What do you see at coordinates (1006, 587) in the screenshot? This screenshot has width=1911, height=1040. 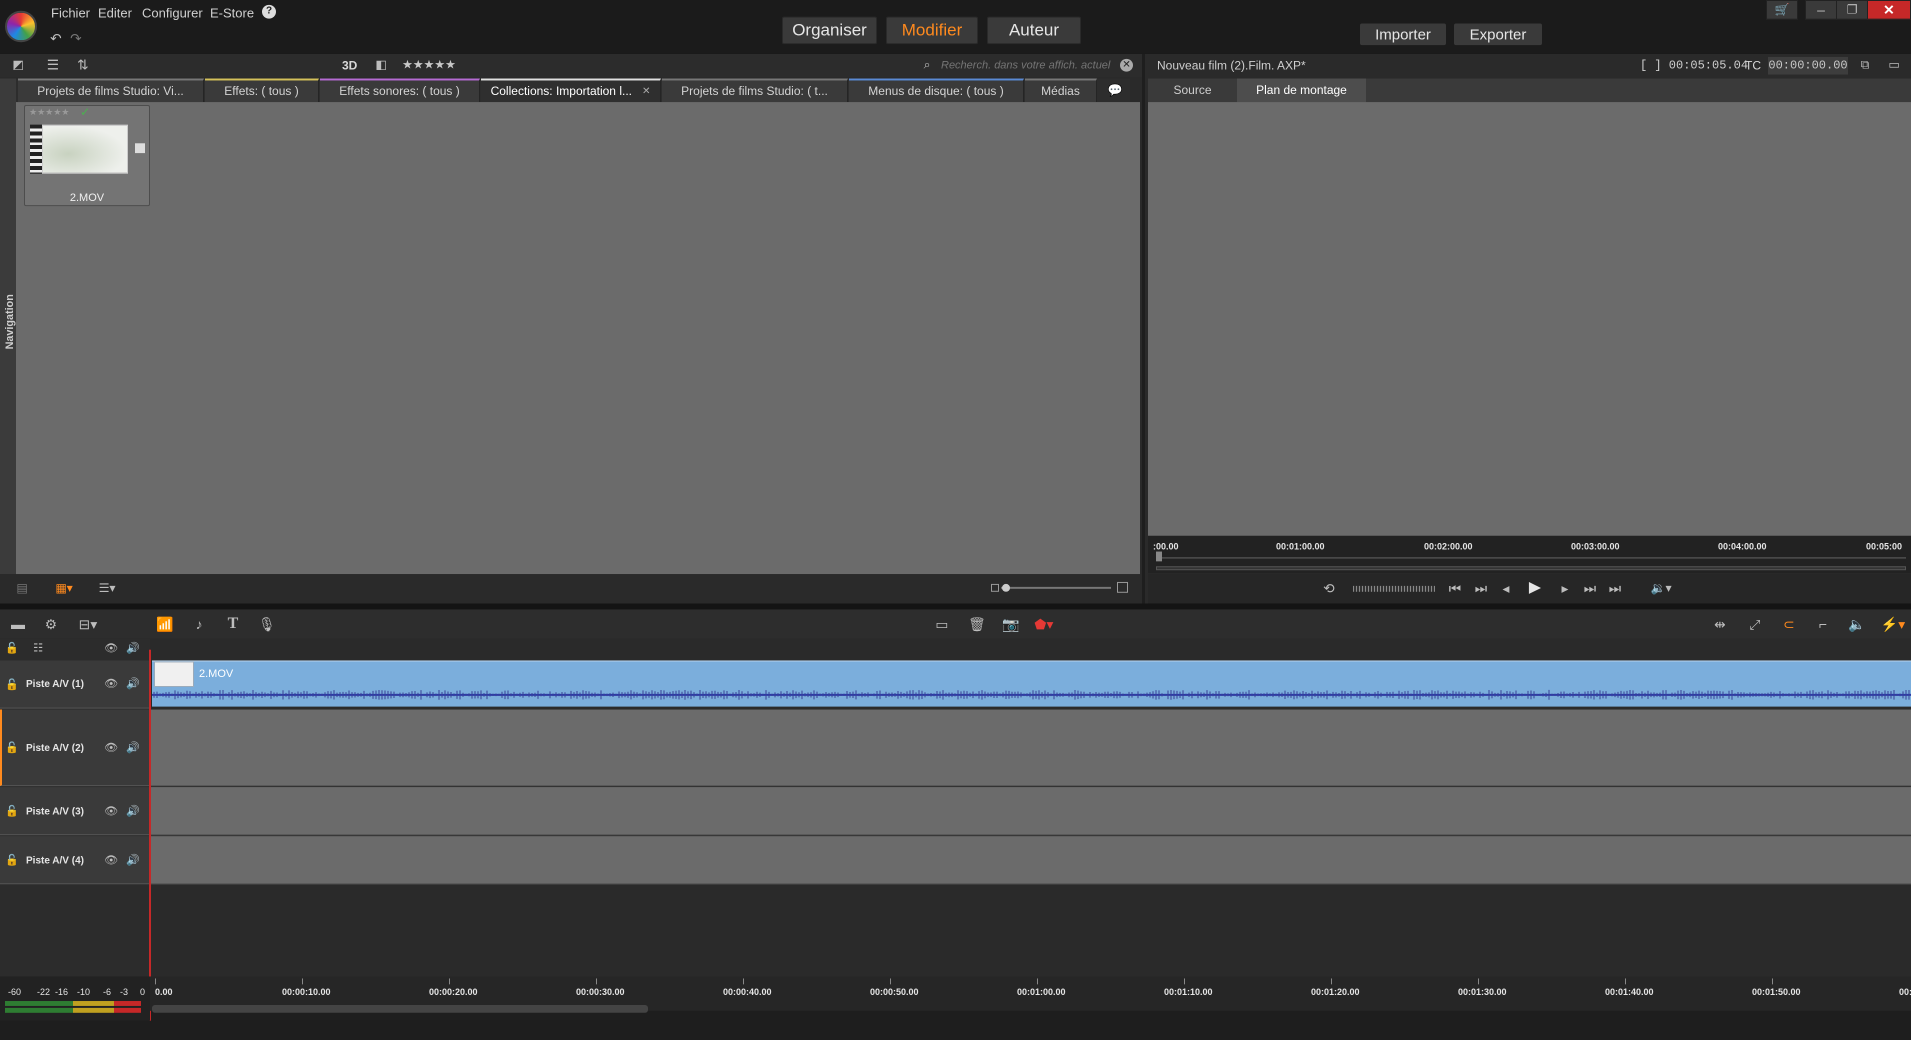 I see `zoom-slider-thumb` at bounding box center [1006, 587].